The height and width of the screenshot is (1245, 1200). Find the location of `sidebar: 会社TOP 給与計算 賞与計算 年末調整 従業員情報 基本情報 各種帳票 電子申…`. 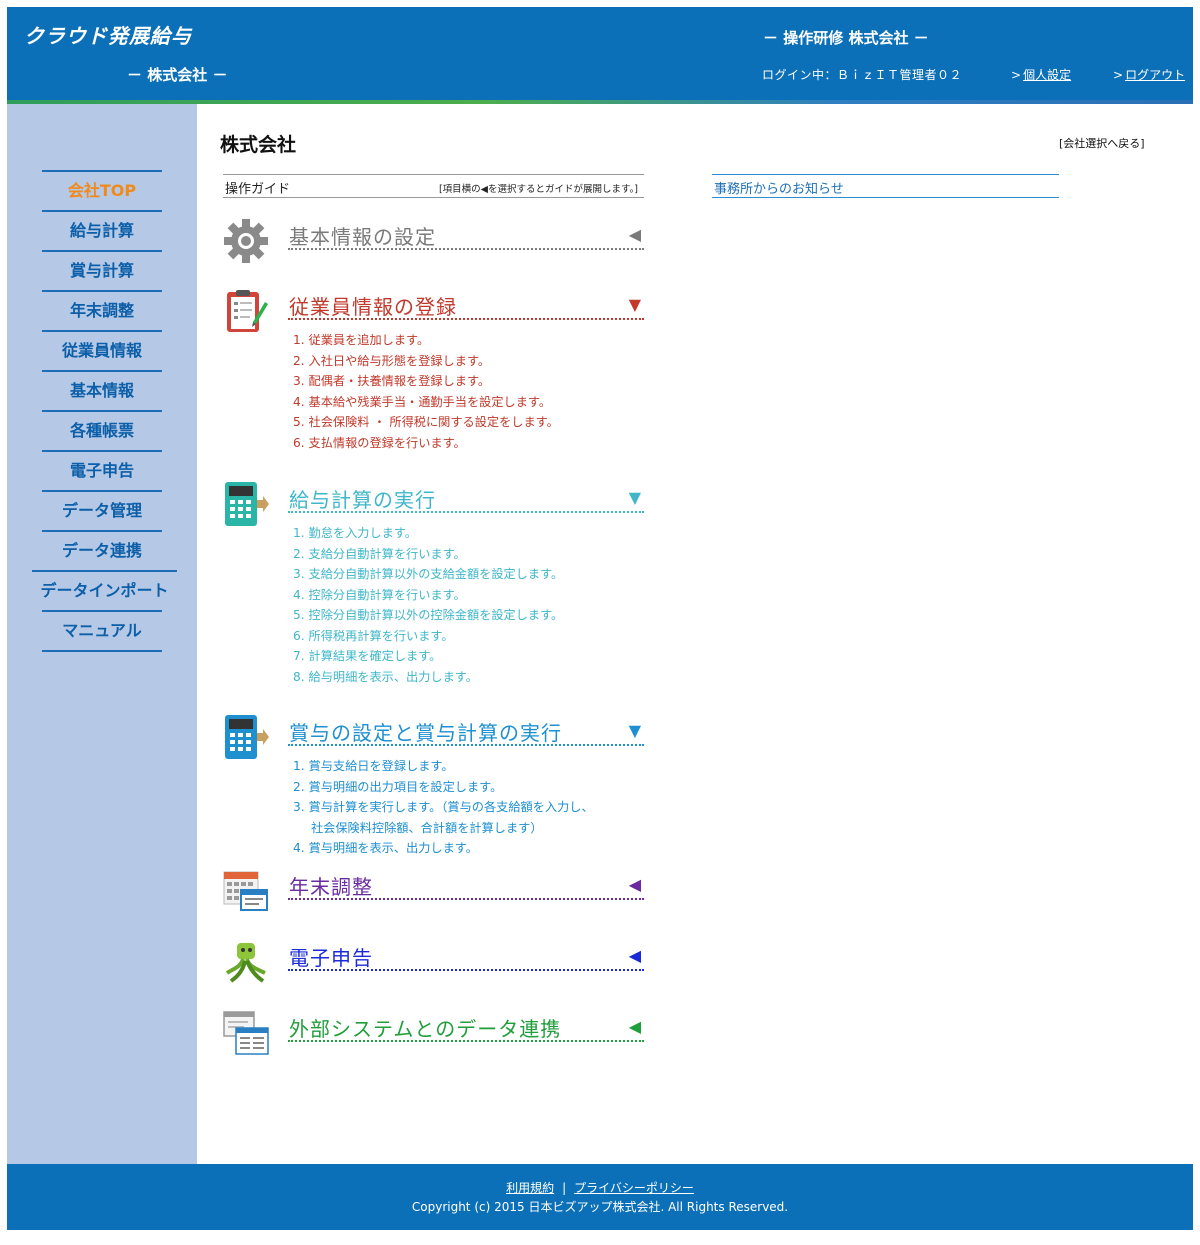

sidebar: 会社TOP 給与計算 賞与計算 年末調整 従業員情報 基本情報 各種帳票 電子申… is located at coordinates (102, 634).